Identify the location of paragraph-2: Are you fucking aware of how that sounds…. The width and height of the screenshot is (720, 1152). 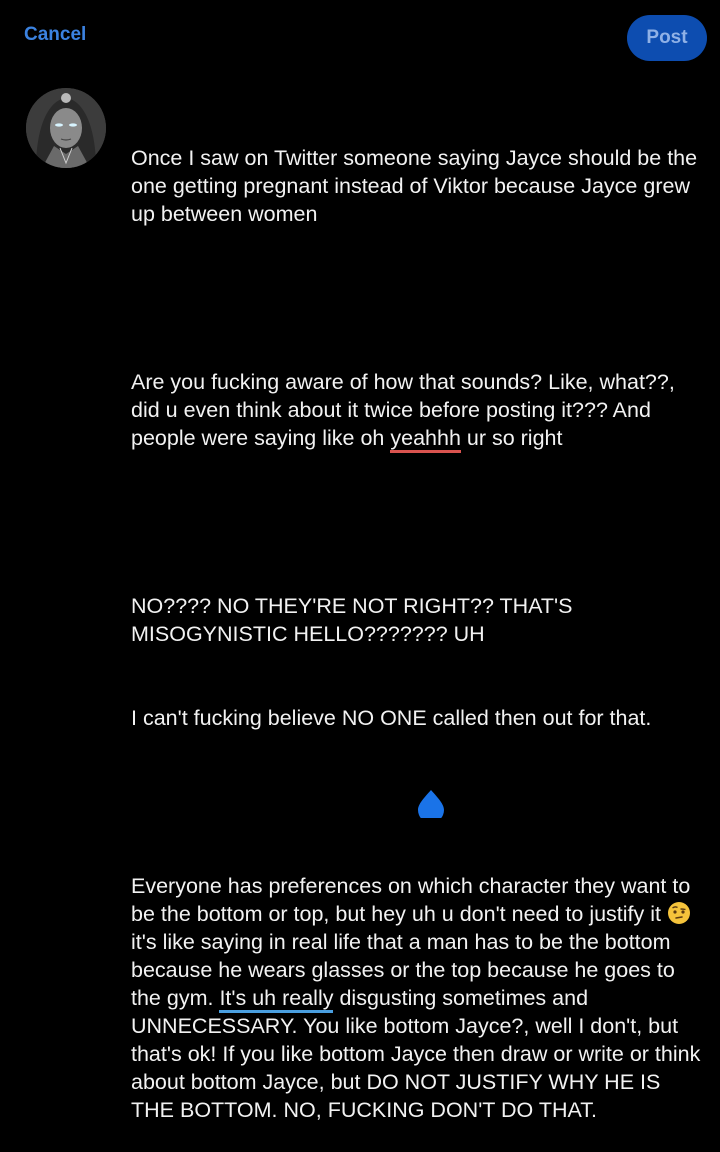
(418, 410).